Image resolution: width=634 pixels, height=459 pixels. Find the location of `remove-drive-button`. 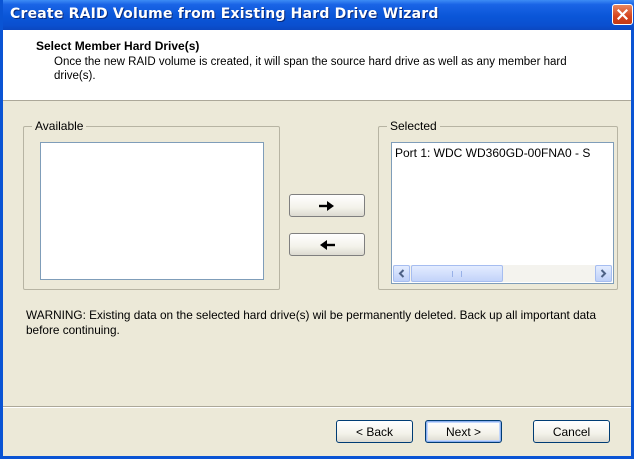

remove-drive-button is located at coordinates (327, 244).